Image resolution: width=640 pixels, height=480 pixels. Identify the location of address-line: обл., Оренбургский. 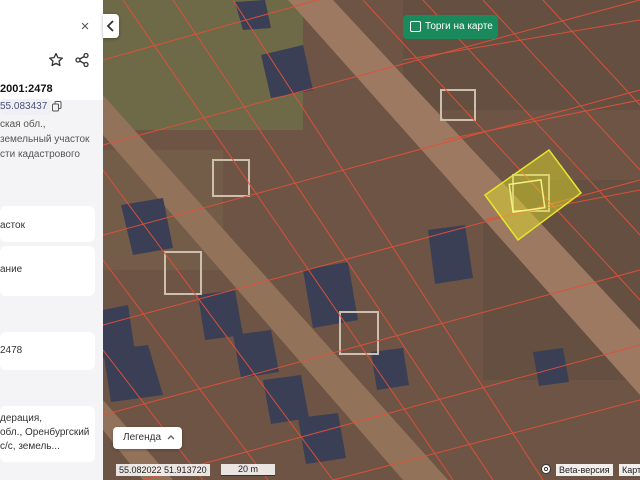
(45, 432).